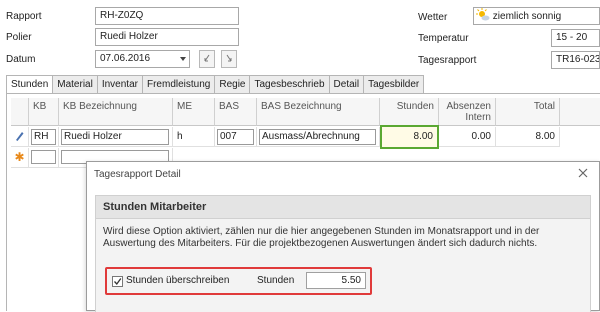 The image size is (600, 312). What do you see at coordinates (236, 112) in the screenshot?
I see `col-header-bas: BAS` at bounding box center [236, 112].